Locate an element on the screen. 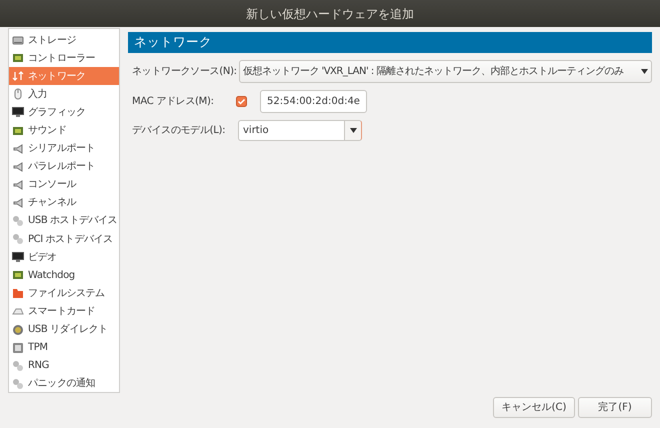 The image size is (660, 428). field-label: MAC アドレス(M): is located at coordinates (173, 102).